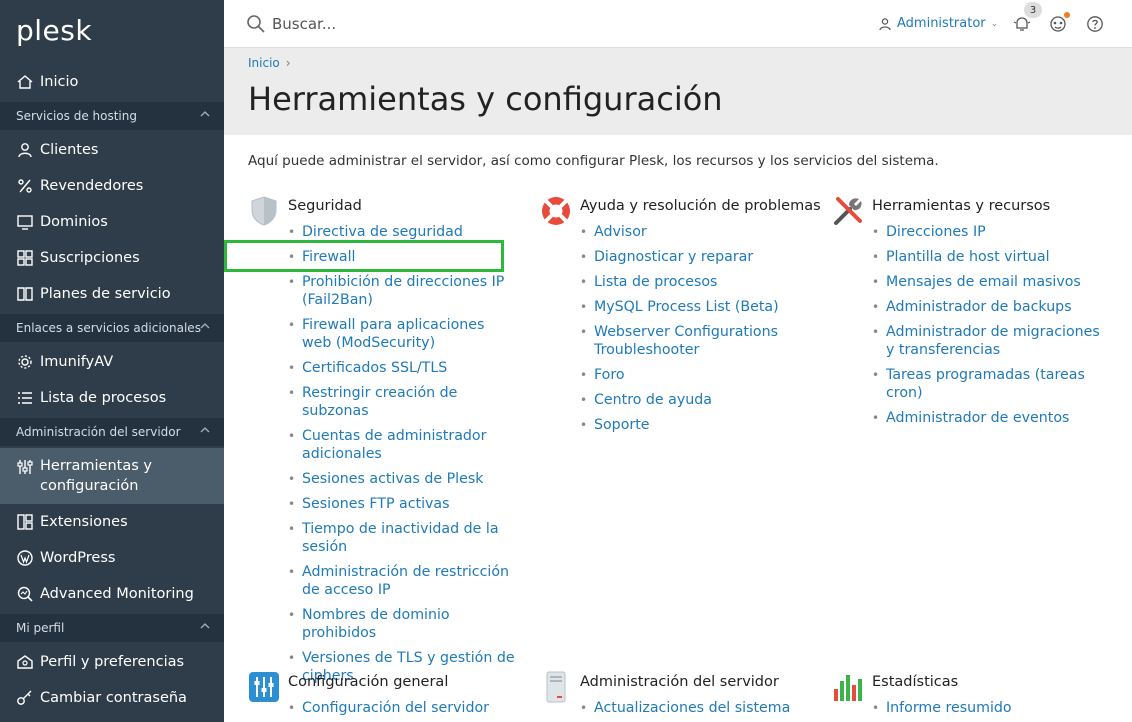  I want to click on link-forum: Foro, so click(695, 375).